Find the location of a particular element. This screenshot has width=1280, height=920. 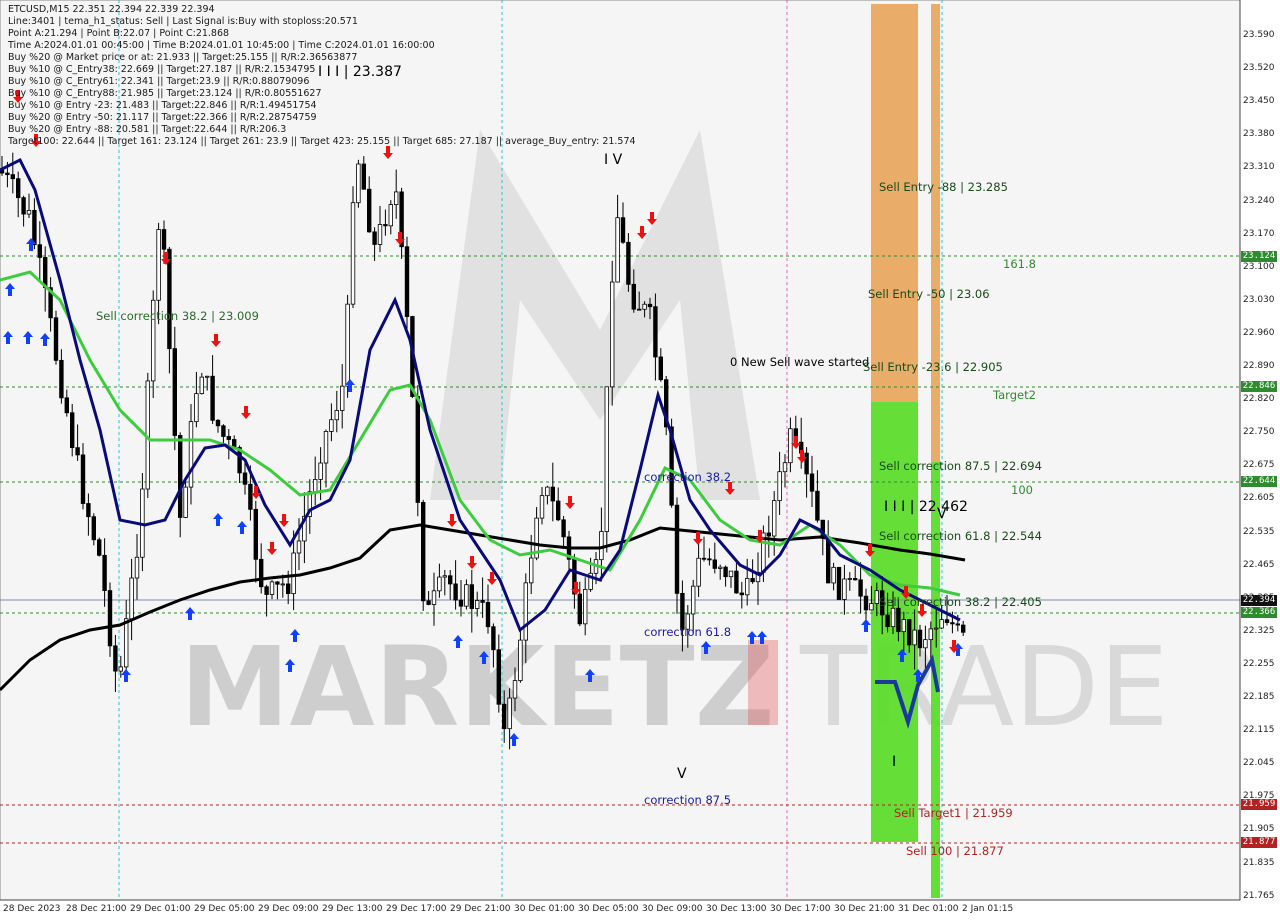

watermark-text-2: TRADE is located at coordinates (984, 687).